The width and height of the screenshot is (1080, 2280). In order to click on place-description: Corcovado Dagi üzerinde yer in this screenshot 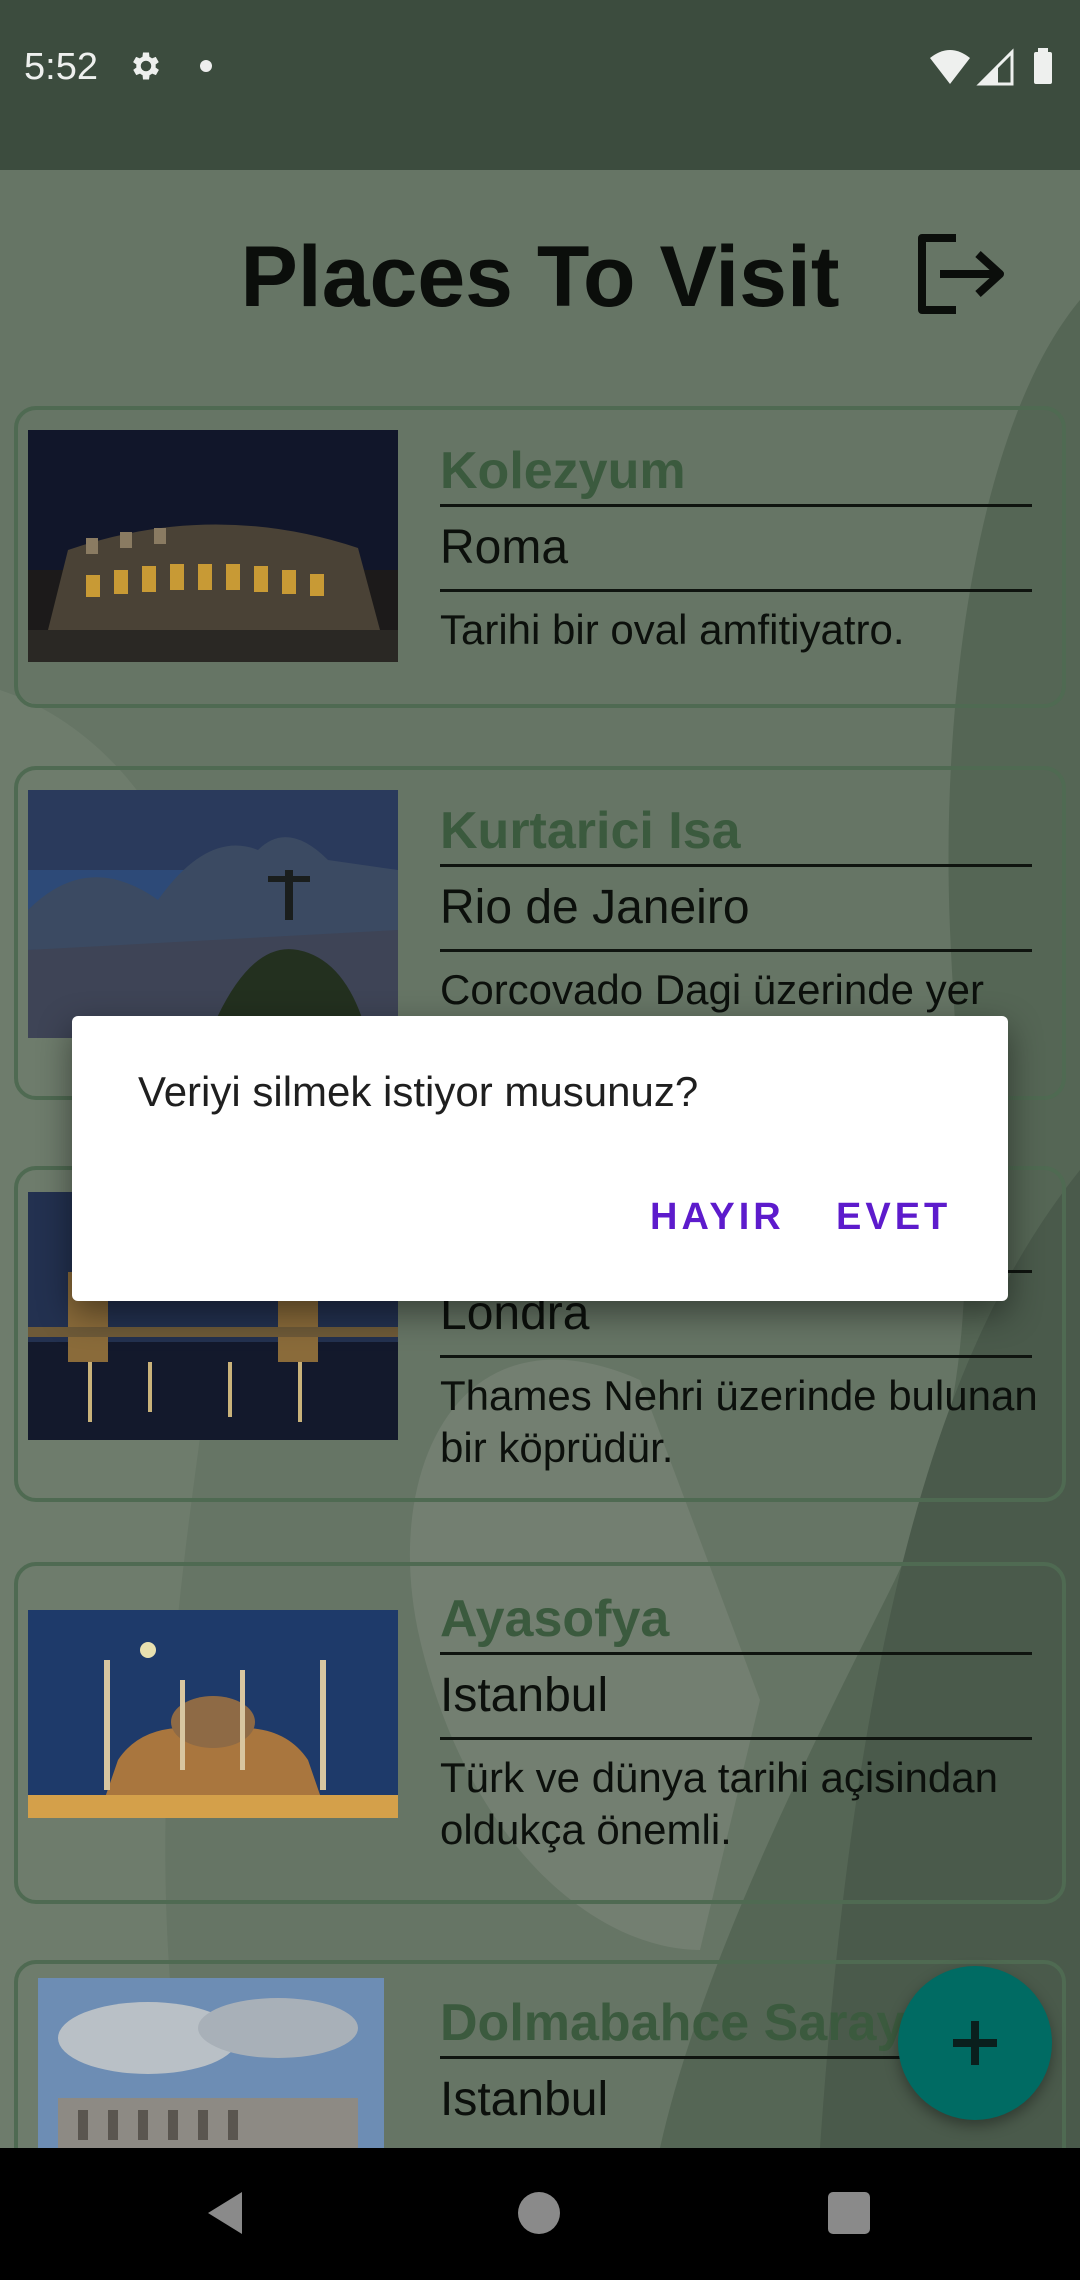, I will do `click(712, 989)`.